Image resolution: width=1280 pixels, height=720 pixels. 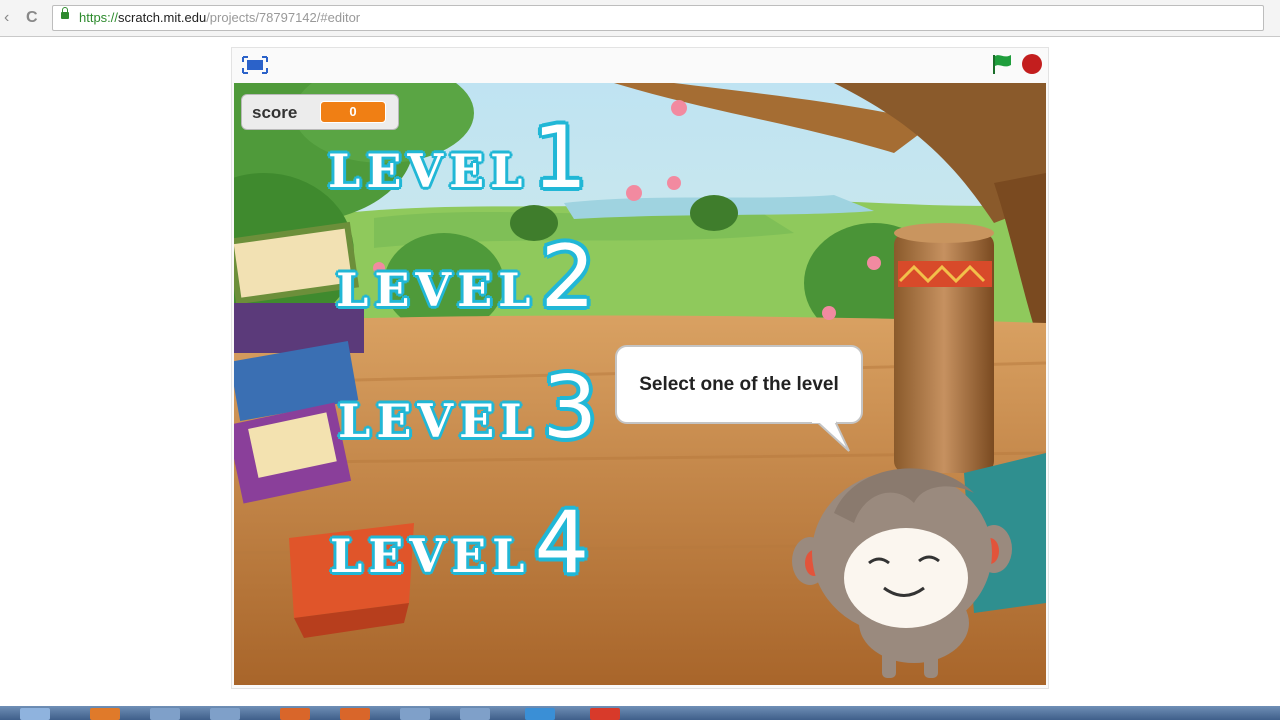 I want to click on level-1-word: LEVEL, so click(x=428, y=171).